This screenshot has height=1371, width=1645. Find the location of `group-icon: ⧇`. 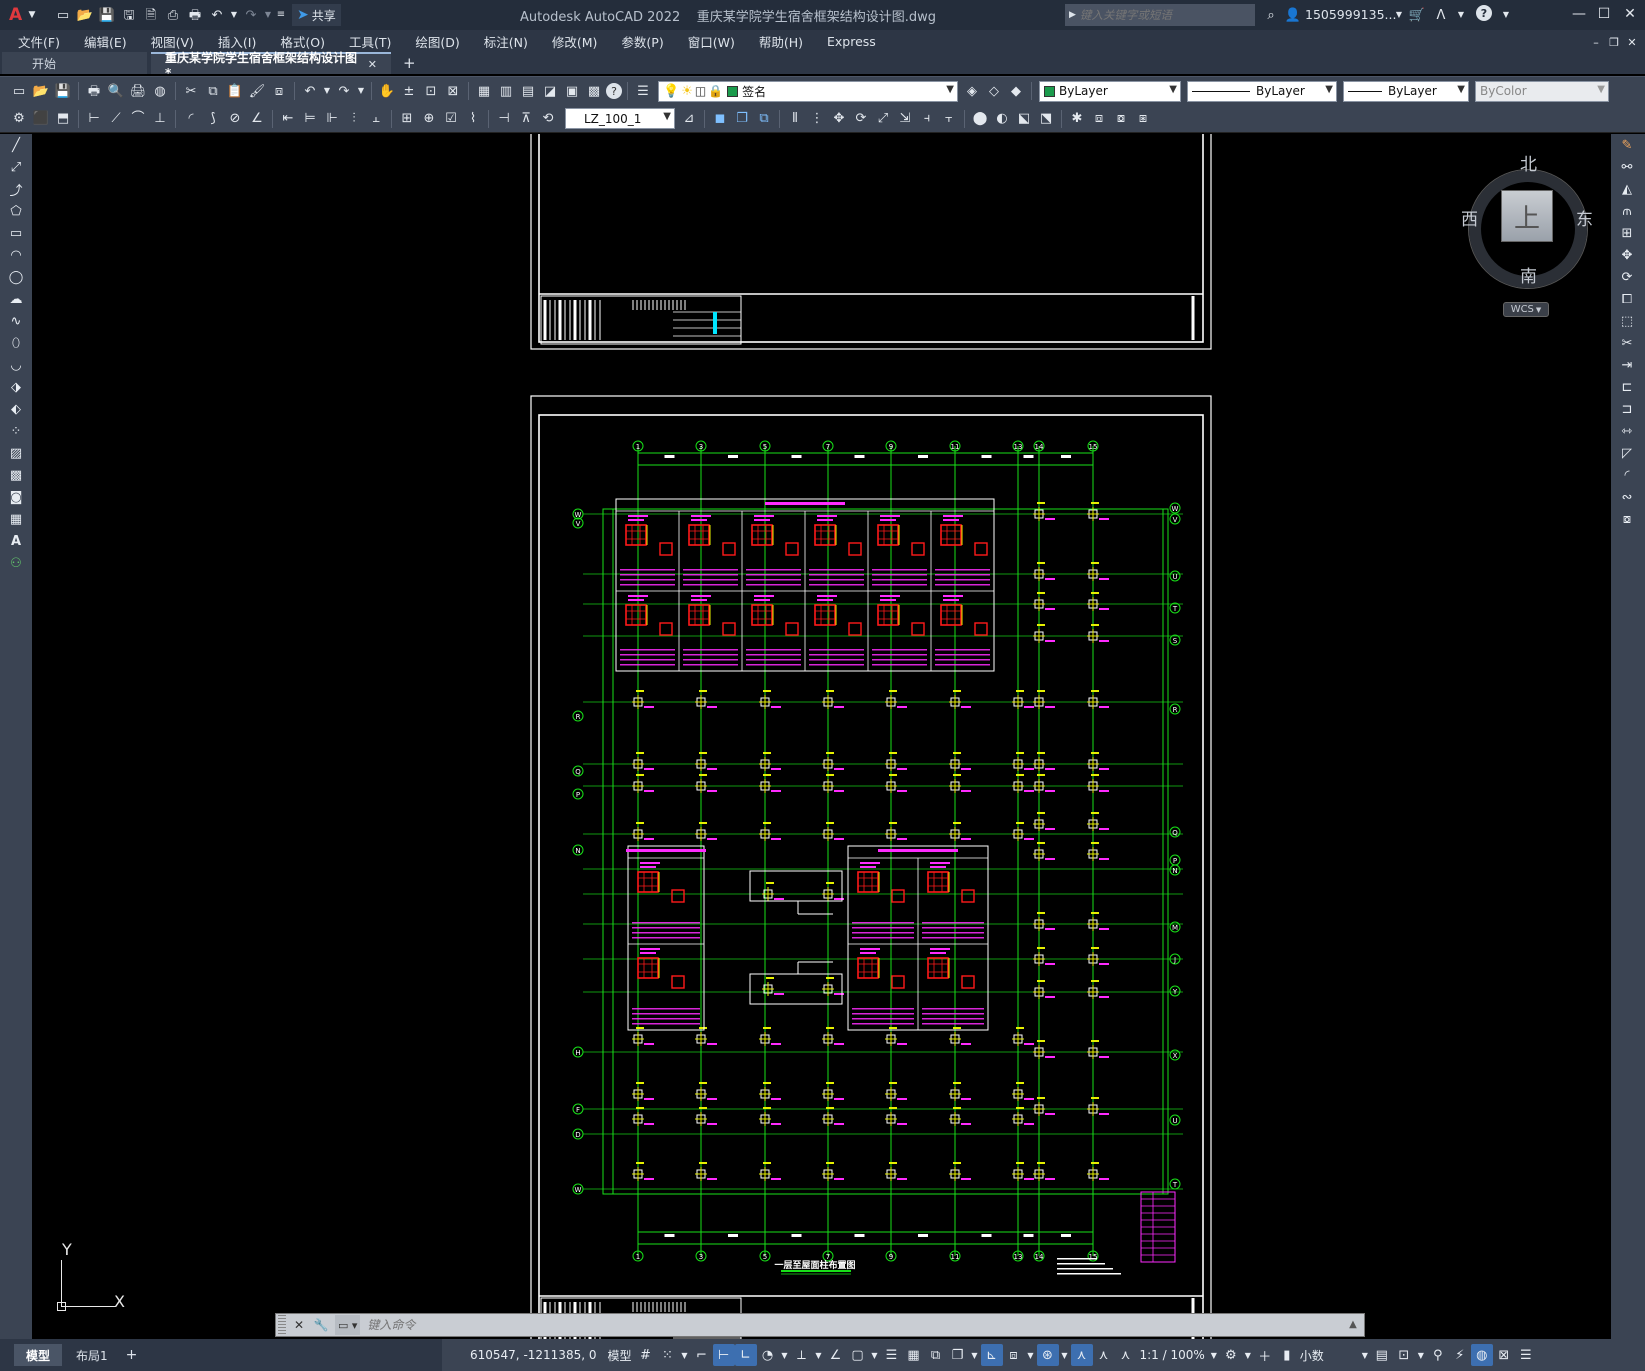

group-icon: ⧇ is located at coordinates (1121, 119).